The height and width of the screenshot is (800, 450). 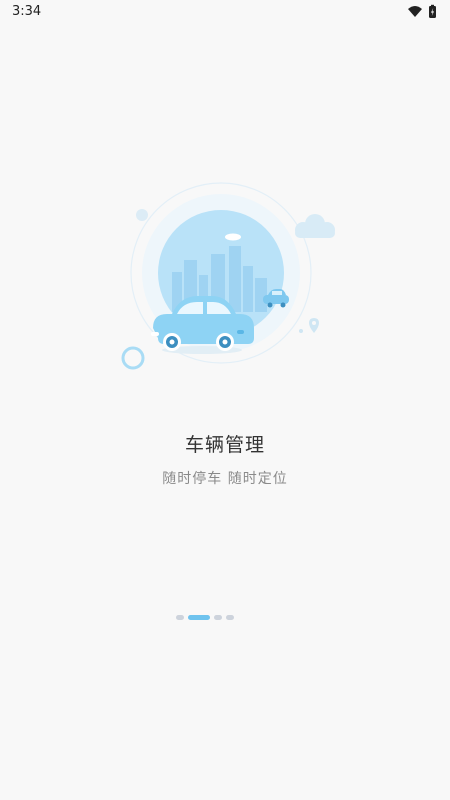 I want to click on status-time: 3:34, so click(x=27, y=11).